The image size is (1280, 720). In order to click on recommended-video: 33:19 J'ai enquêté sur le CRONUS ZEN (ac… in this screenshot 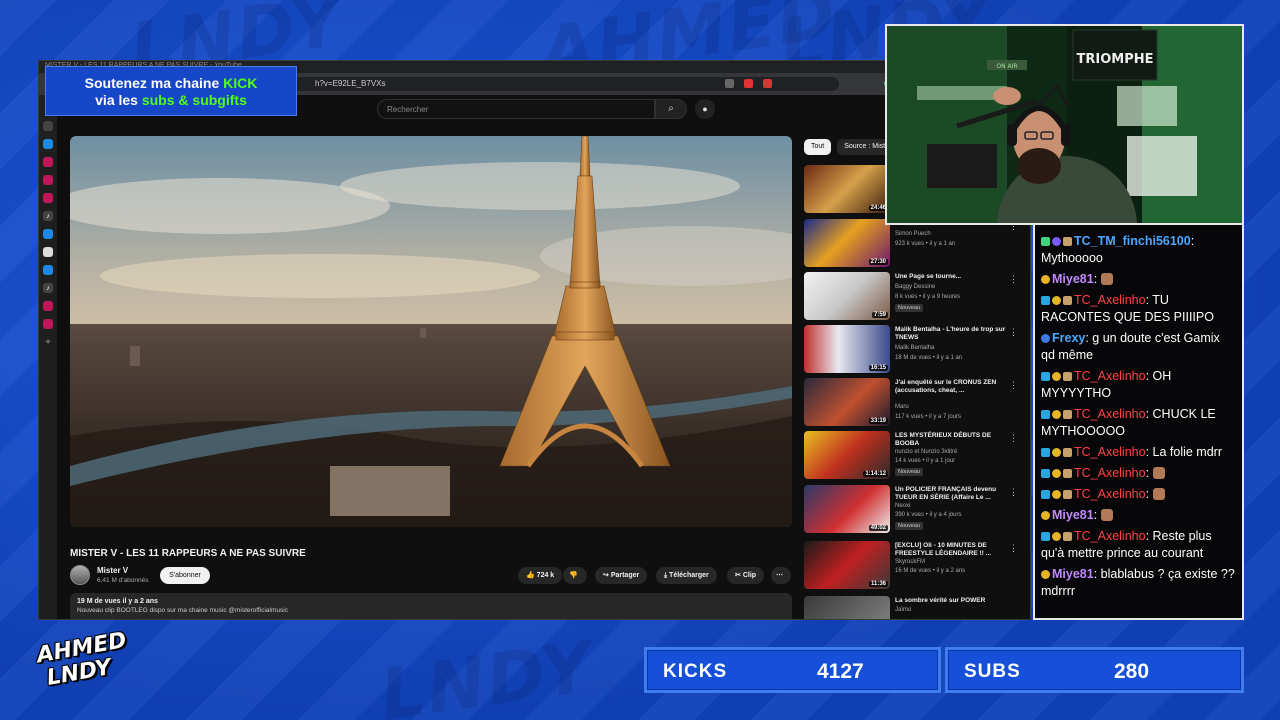, I will do `click(917, 403)`.